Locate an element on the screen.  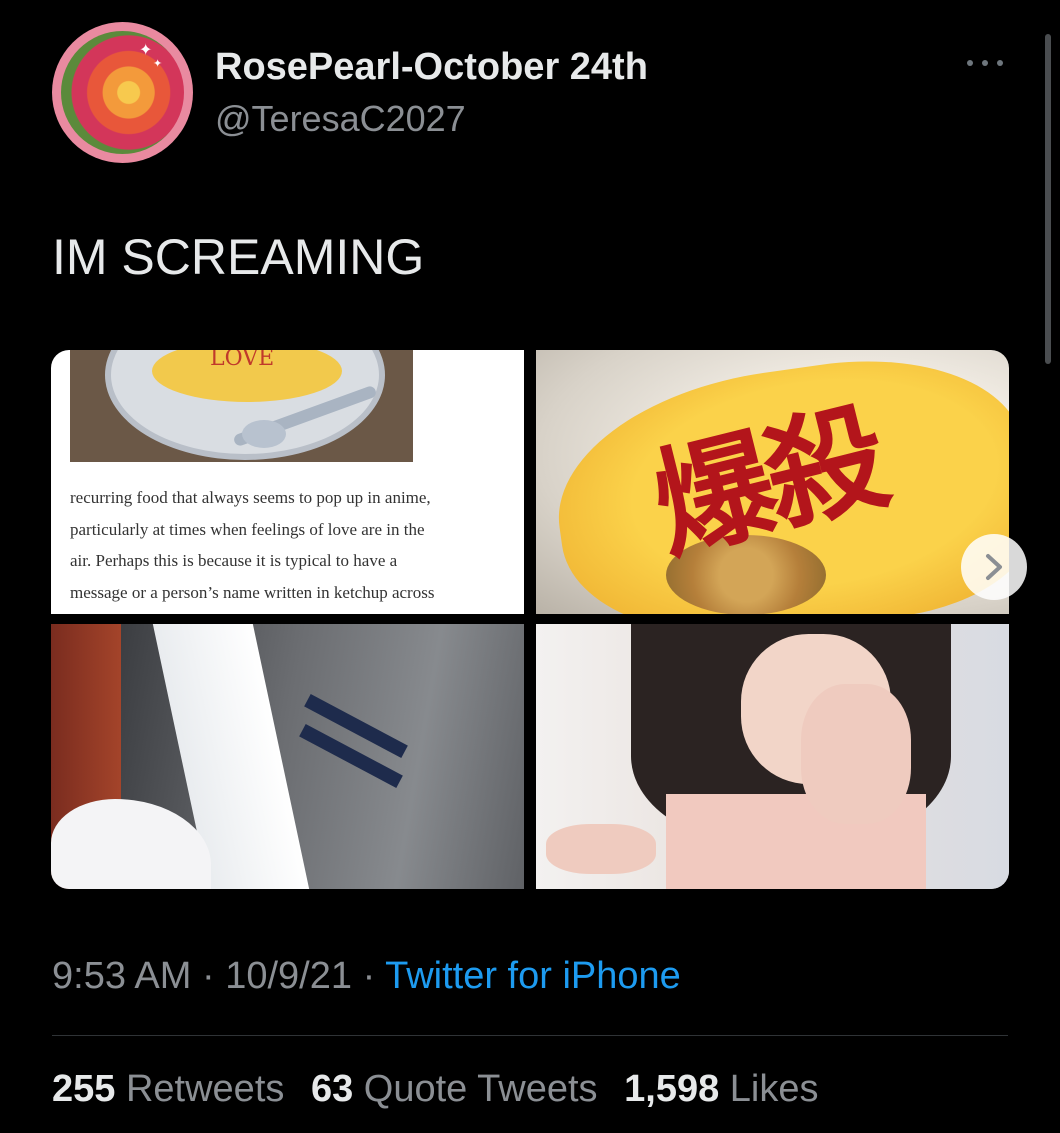
tweet-stats: 255 Retweets 63 Quote Tweets 1,598 Likes is located at coordinates (443, 1089).